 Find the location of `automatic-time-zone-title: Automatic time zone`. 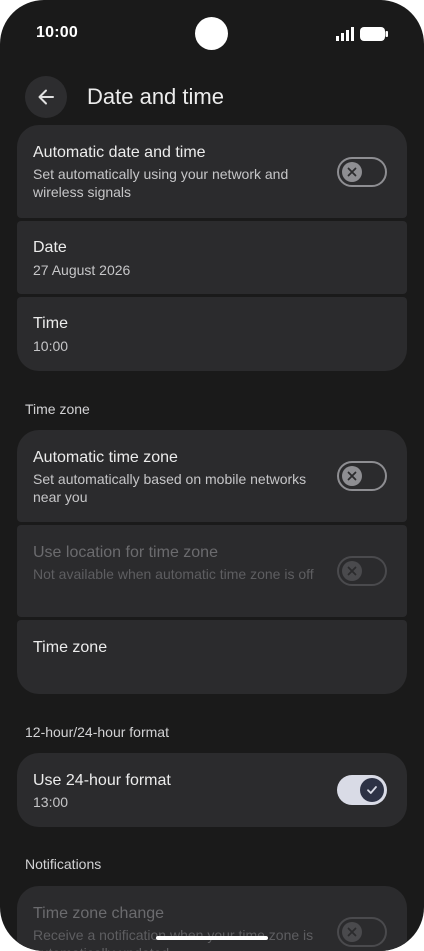

automatic-time-zone-title: Automatic time zone is located at coordinates (105, 457).